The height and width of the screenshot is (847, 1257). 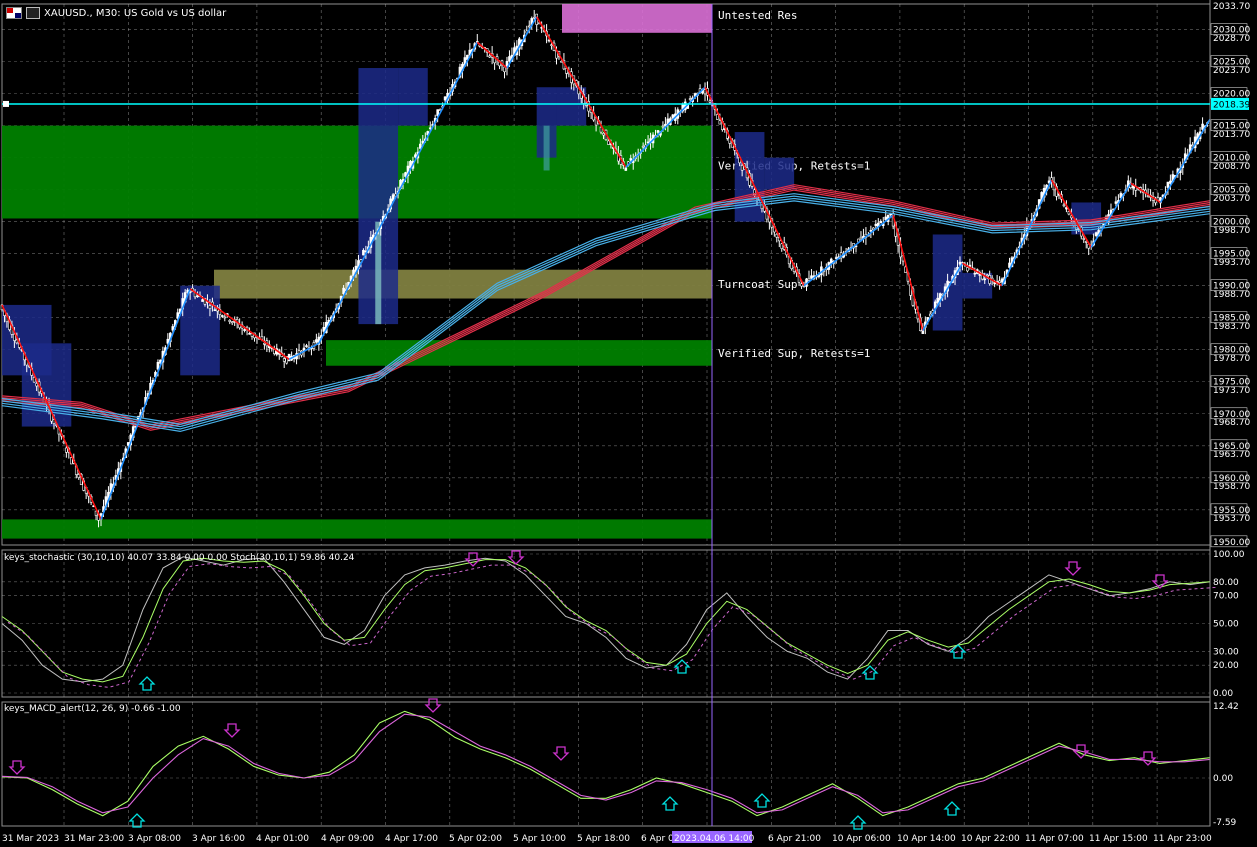 What do you see at coordinates (1231, 167) in the screenshot?
I see `price-tick-label: 2008.70` at bounding box center [1231, 167].